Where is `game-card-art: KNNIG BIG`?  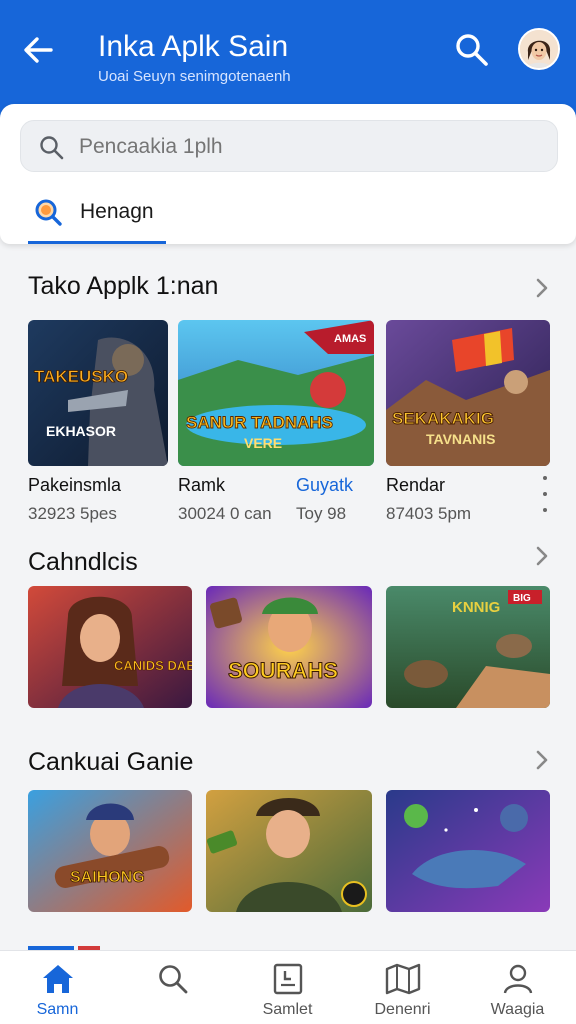 game-card-art: KNNIG BIG is located at coordinates (468, 647).